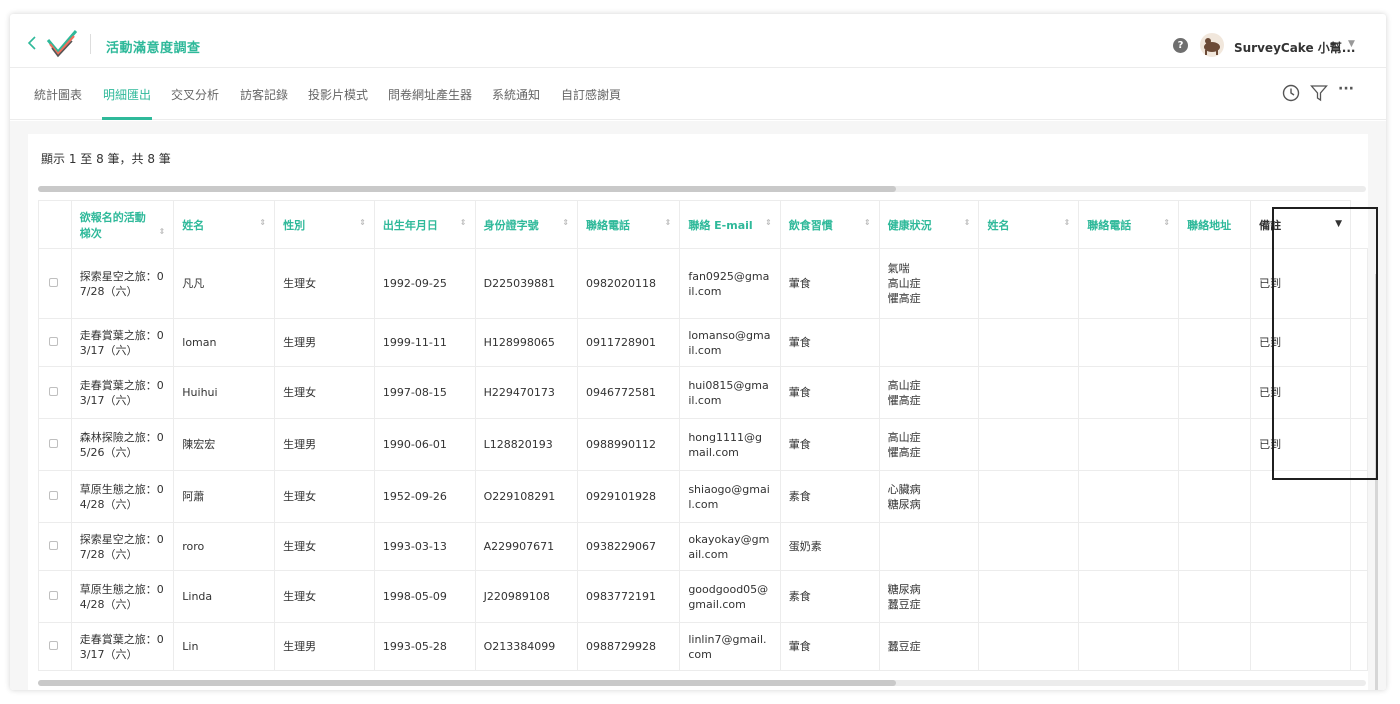 The image size is (1400, 704). What do you see at coordinates (1319, 93) in the screenshot?
I see `filter-icon` at bounding box center [1319, 93].